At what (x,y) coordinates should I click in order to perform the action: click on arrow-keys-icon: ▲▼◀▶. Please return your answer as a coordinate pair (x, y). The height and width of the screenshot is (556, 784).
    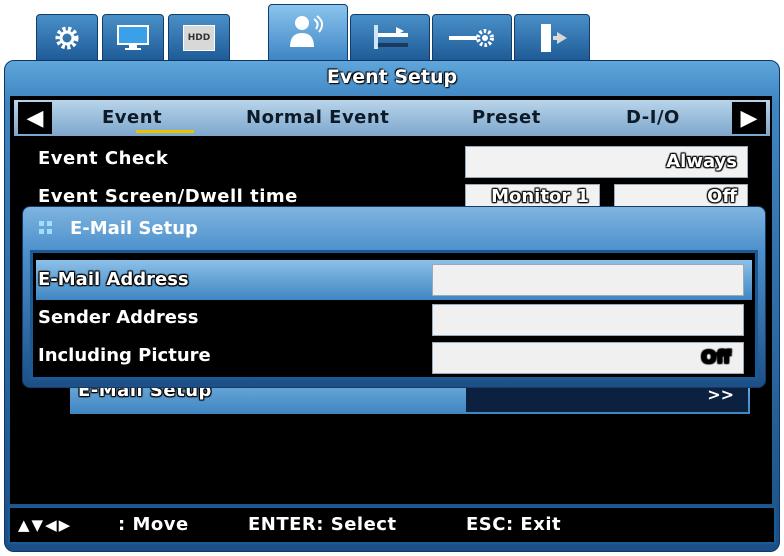
    Looking at the image, I should click on (45, 525).